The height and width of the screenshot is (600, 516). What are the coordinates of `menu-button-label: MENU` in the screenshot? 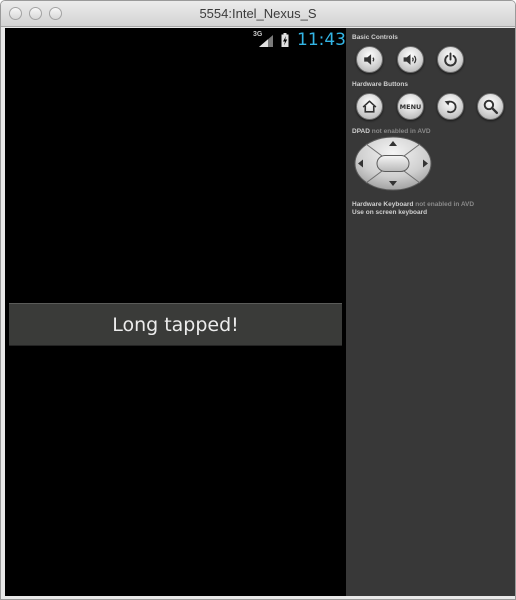 It's located at (410, 106).